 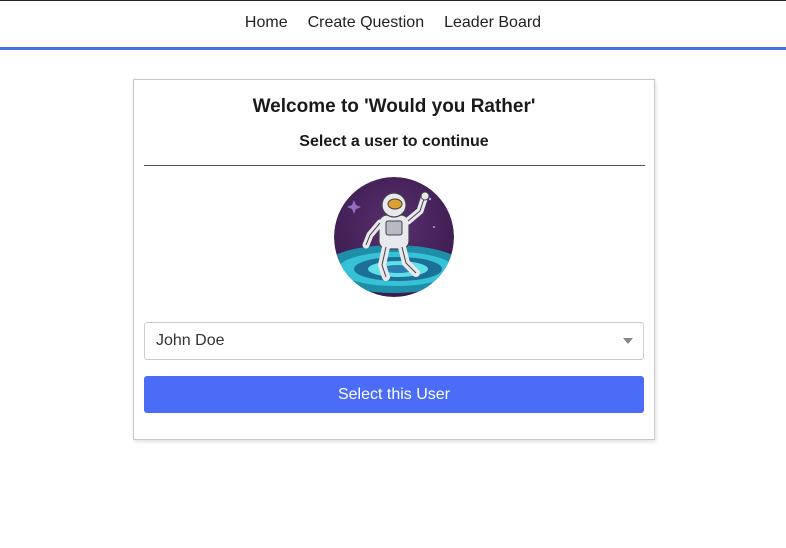 I want to click on select-user-button: Select this User, so click(x=394, y=394).